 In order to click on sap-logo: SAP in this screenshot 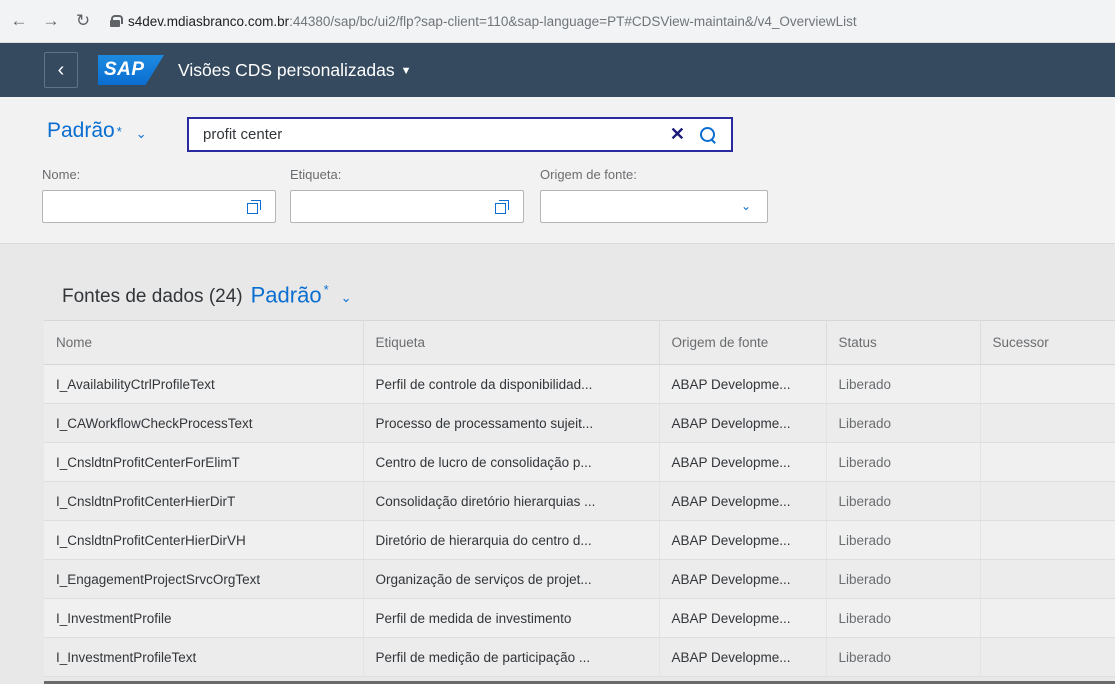, I will do `click(131, 70)`.